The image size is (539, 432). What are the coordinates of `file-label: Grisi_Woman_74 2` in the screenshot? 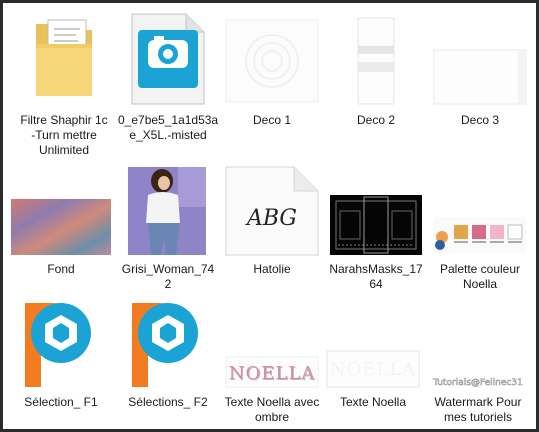 It's located at (168, 276).